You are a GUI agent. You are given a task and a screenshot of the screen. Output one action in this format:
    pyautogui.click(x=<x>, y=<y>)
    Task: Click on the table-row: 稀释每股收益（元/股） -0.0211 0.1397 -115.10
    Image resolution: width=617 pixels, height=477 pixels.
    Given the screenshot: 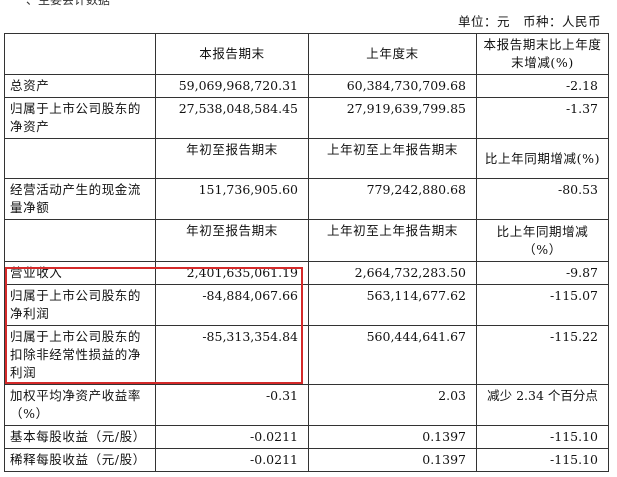 What is the action you would take?
    pyautogui.click(x=306, y=460)
    